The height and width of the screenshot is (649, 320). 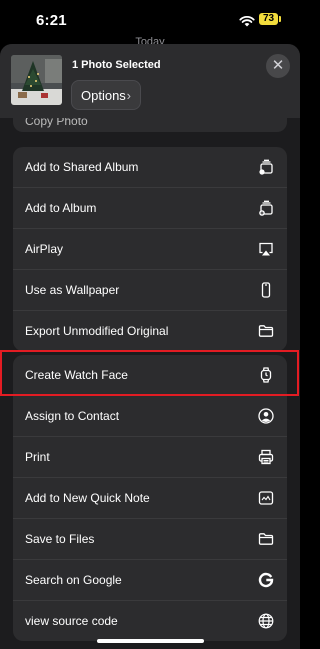 I want to click on phone-icon, so click(x=266, y=290).